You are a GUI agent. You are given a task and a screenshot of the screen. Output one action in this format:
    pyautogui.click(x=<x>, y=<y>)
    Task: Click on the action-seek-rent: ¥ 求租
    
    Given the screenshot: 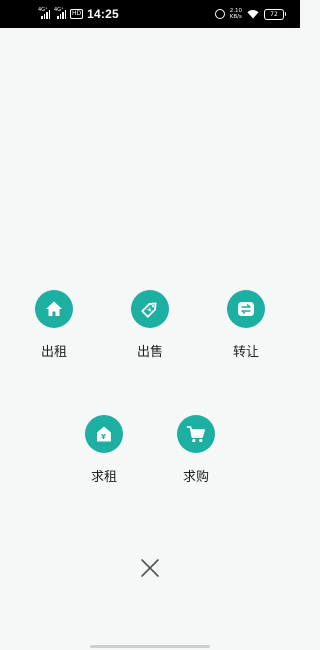 What is the action you would take?
    pyautogui.click(x=104, y=450)
    